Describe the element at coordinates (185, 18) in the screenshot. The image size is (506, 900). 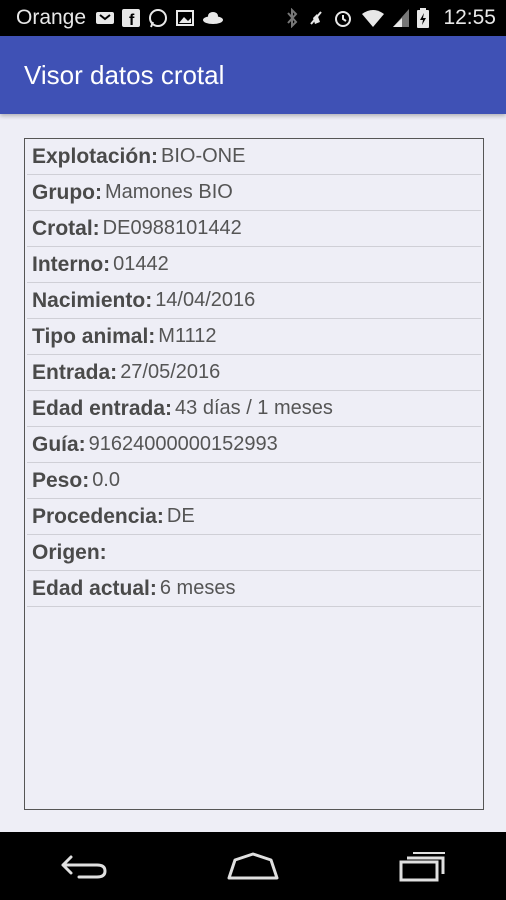
I see `image-icon` at that location.